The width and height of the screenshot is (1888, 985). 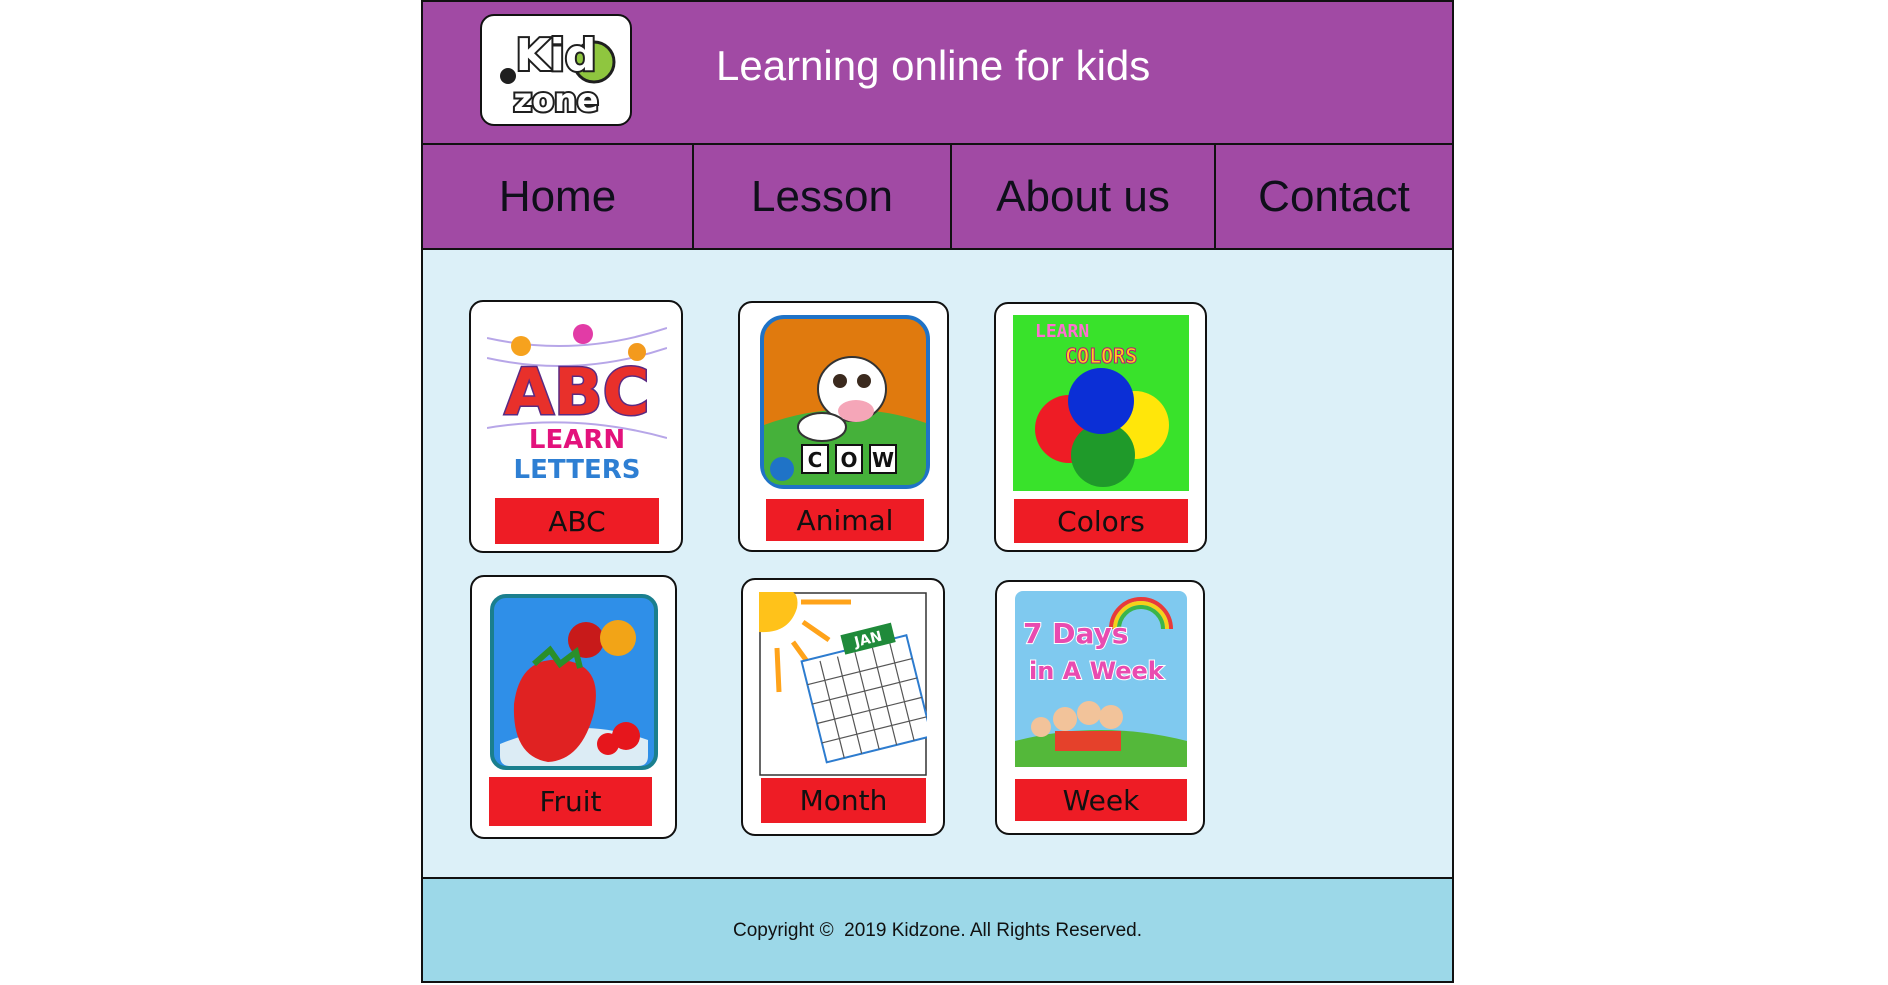 I want to click on lesson-card-animal: C O W Animal, so click(x=843, y=426).